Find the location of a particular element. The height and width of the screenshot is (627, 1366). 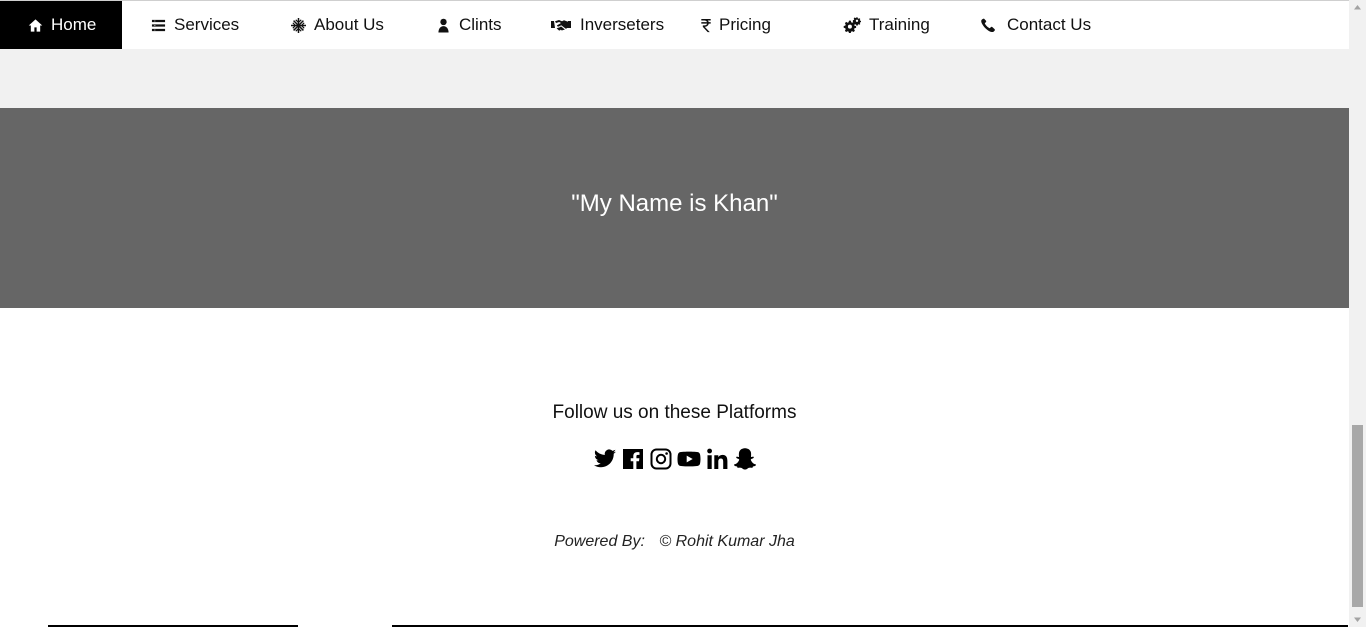

nav-item-home: Home is located at coordinates (61, 25).